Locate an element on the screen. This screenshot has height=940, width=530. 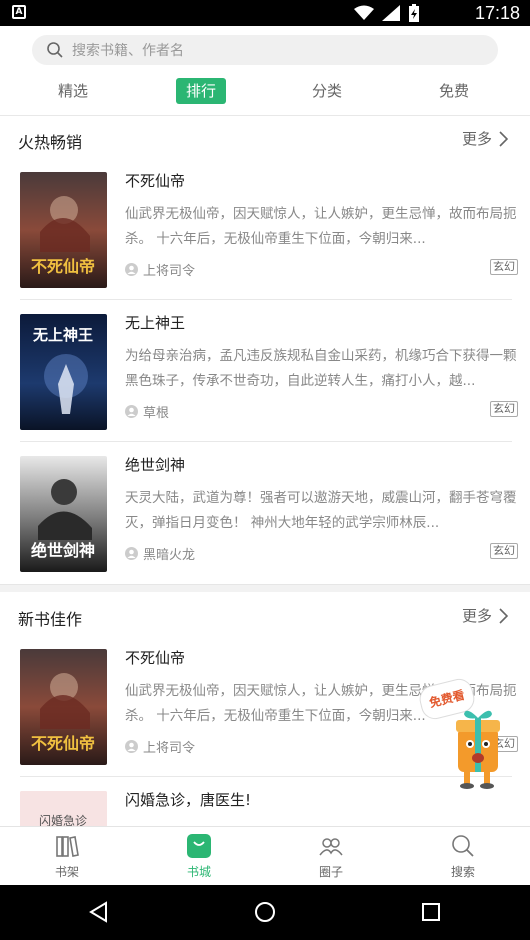
nav-bookstore: 书城 is located at coordinates (199, 855).